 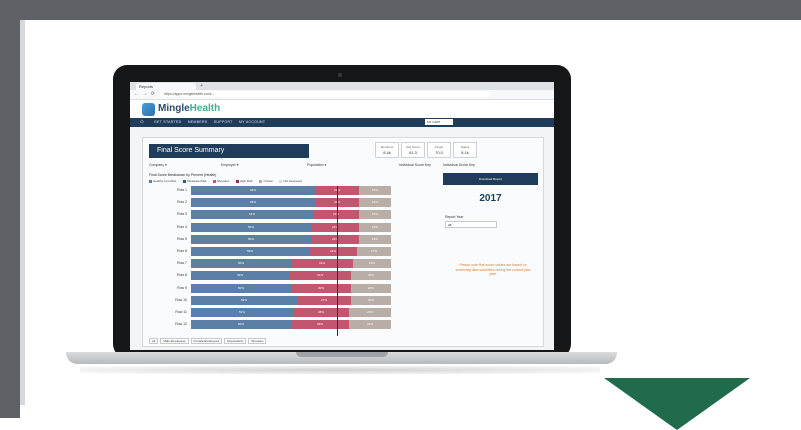 What do you see at coordinates (413, 150) in the screenshot?
I see `kpi-card: Avg Score 61.3` at bounding box center [413, 150].